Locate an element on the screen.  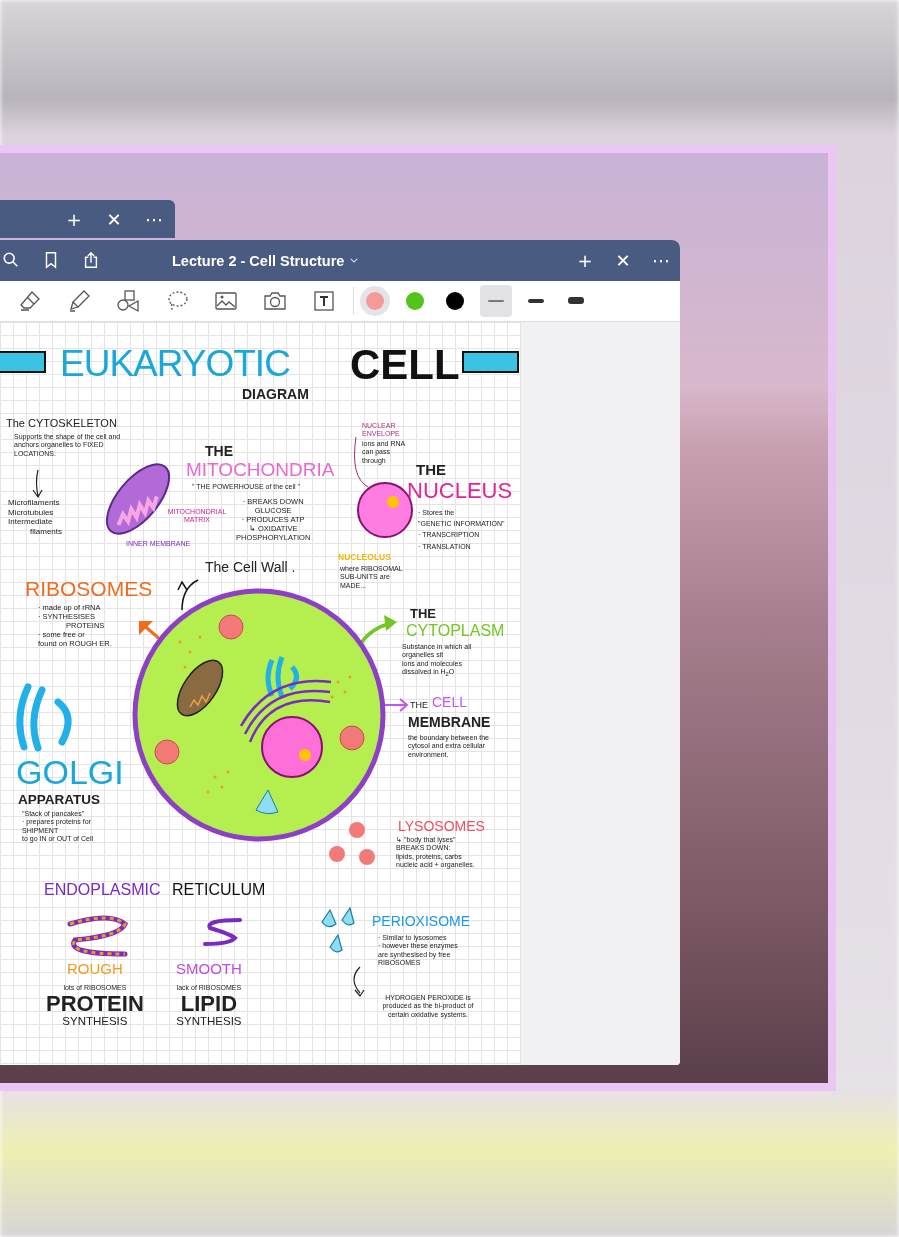
section-heading: RIBOSOMES is located at coordinates (89, 589).